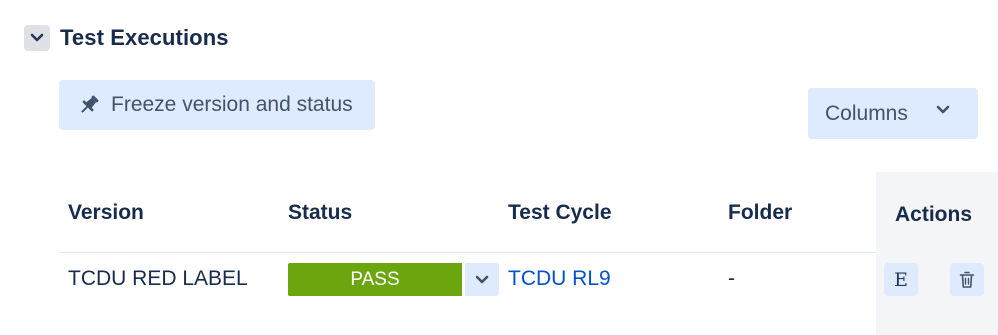 The image size is (998, 335). I want to click on cell-folder: -, so click(731, 278).